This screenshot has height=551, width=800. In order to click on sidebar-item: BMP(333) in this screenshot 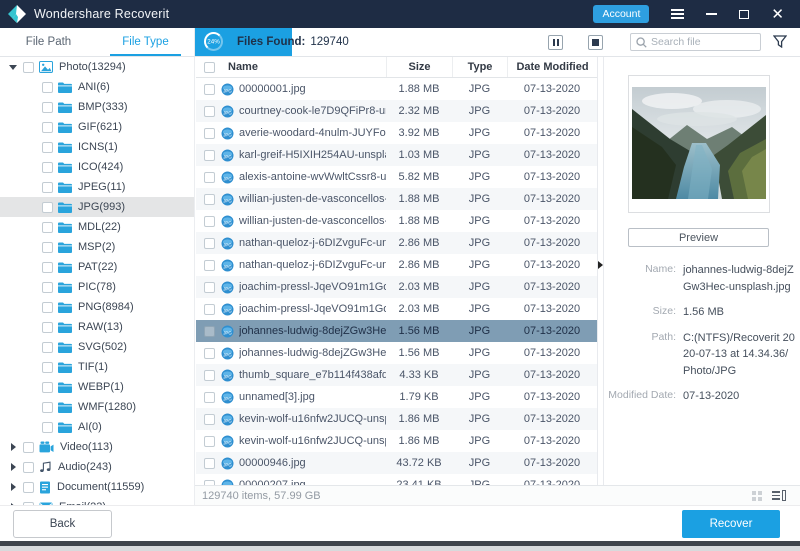, I will do `click(97, 107)`.